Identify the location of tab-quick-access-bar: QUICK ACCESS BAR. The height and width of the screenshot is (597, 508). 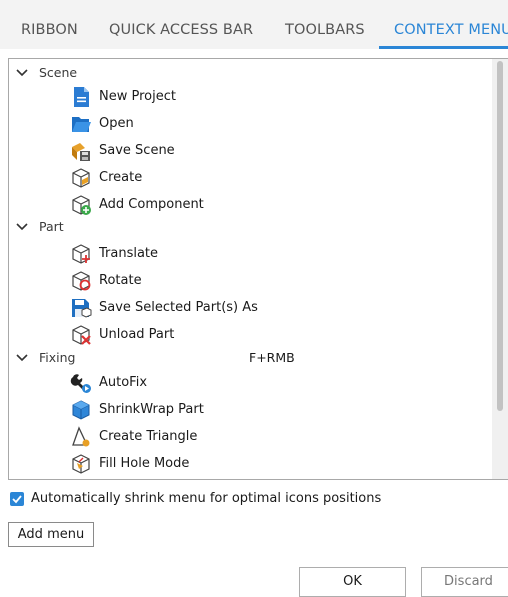
(181, 30).